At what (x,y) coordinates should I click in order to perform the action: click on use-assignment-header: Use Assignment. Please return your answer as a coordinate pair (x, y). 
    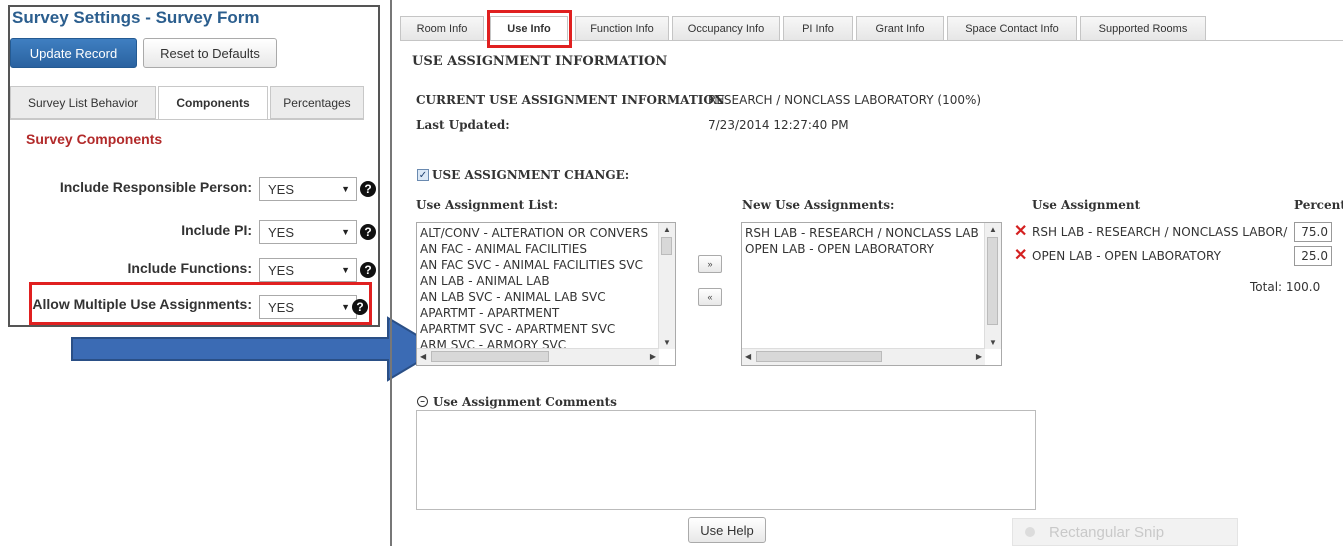
    Looking at the image, I should click on (1086, 205).